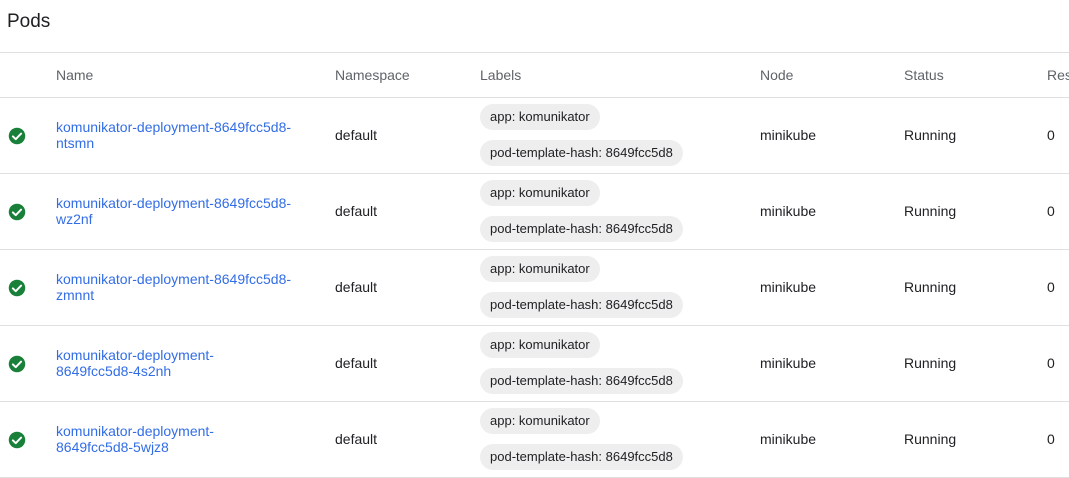 This screenshot has width=1069, height=478. I want to click on pod-name-link: komunikator-deployment- 8649fcc5d8-5wjz8, so click(191, 439).